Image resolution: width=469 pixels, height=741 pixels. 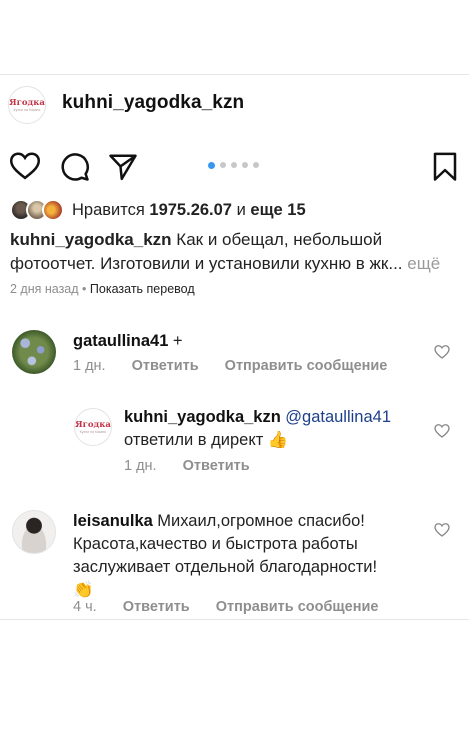 I want to click on liker-avatar, so click(x=53, y=210).